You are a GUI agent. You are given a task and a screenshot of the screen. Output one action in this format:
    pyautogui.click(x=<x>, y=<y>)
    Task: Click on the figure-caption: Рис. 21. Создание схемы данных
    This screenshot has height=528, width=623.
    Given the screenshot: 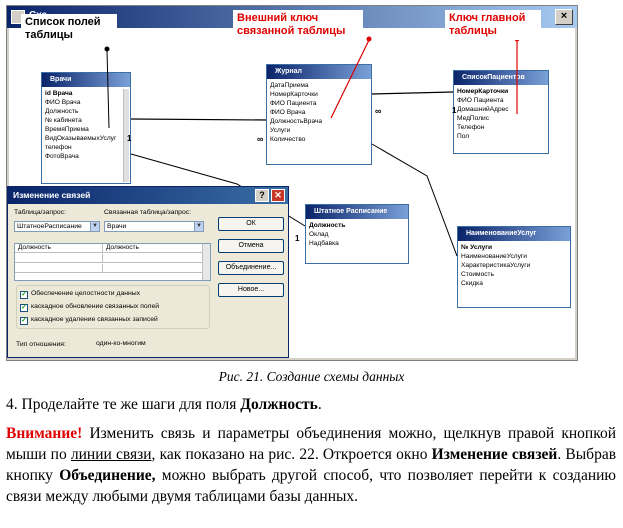 What is the action you would take?
    pyautogui.click(x=311, y=376)
    